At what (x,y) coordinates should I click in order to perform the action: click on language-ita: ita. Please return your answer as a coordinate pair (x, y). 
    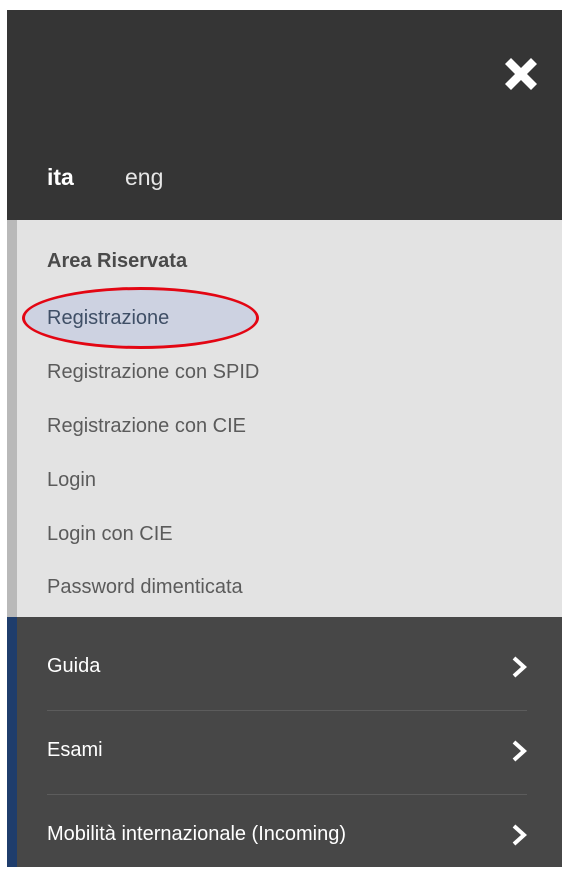
    Looking at the image, I should click on (60, 177).